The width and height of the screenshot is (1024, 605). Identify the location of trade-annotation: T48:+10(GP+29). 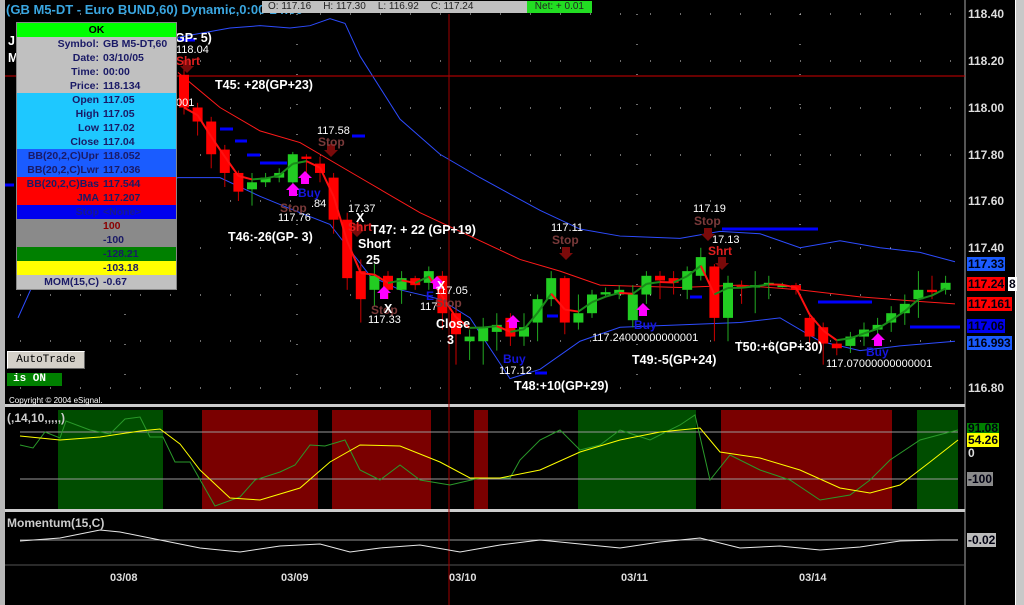
(561, 386).